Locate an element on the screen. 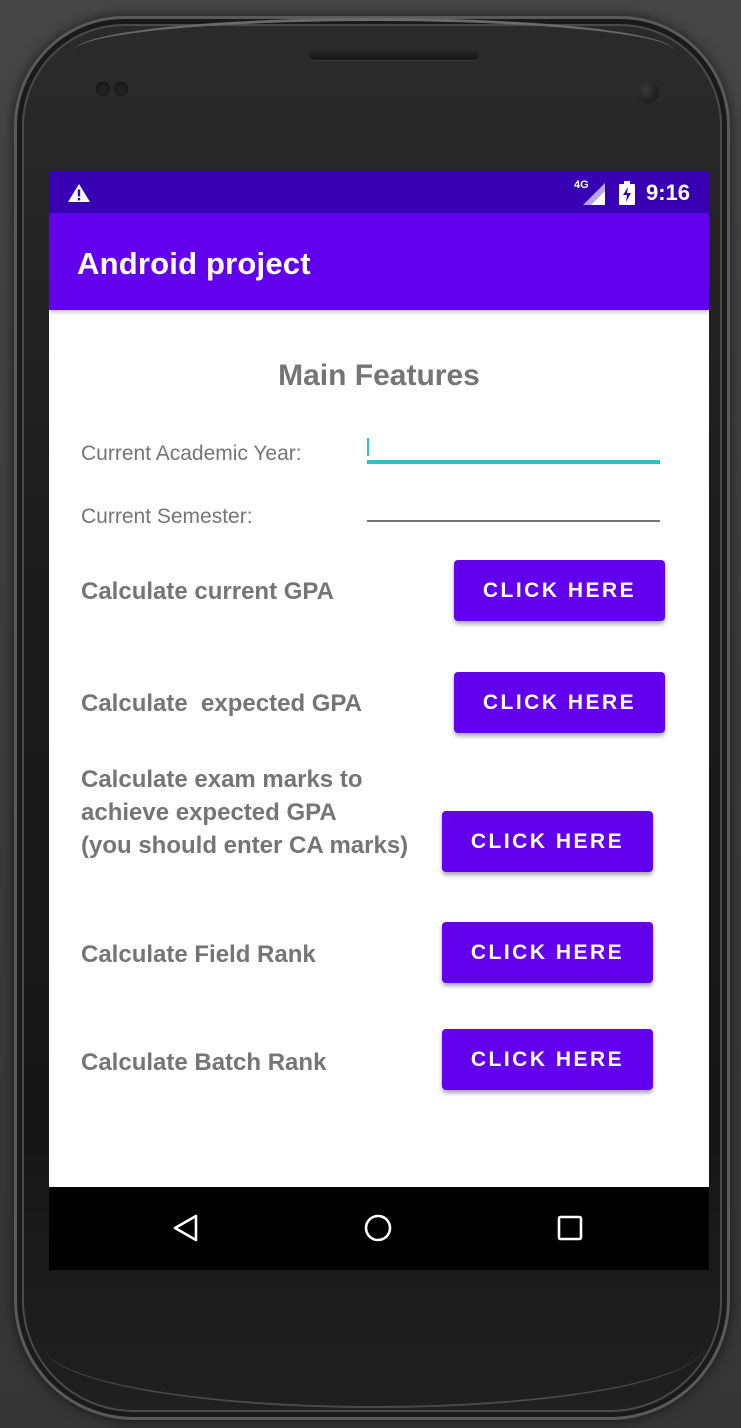 This screenshot has height=1428, width=741. home-icon is located at coordinates (378, 1228).